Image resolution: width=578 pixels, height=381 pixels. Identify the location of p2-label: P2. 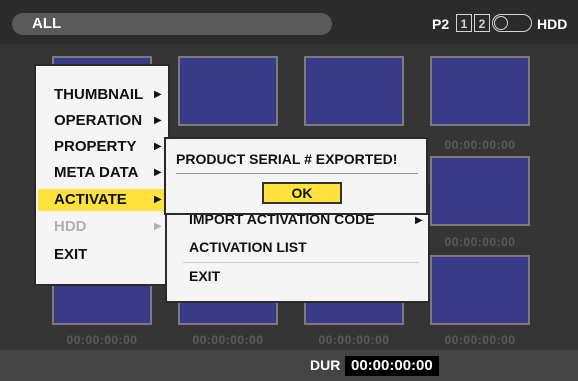
(441, 24).